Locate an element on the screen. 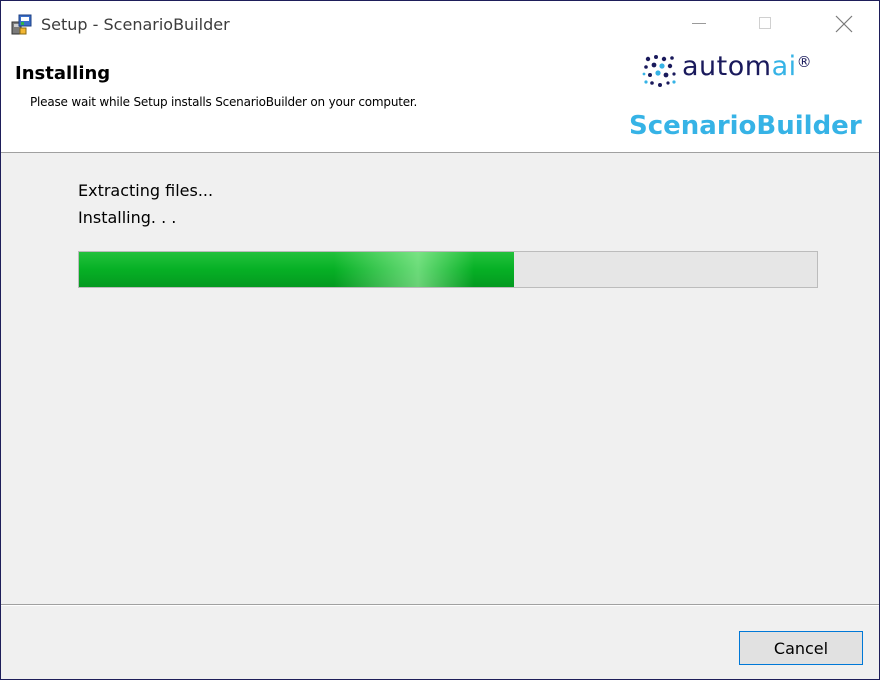 Image resolution: width=880 pixels, height=680 pixels. installer-app-icon is located at coordinates (22, 24).